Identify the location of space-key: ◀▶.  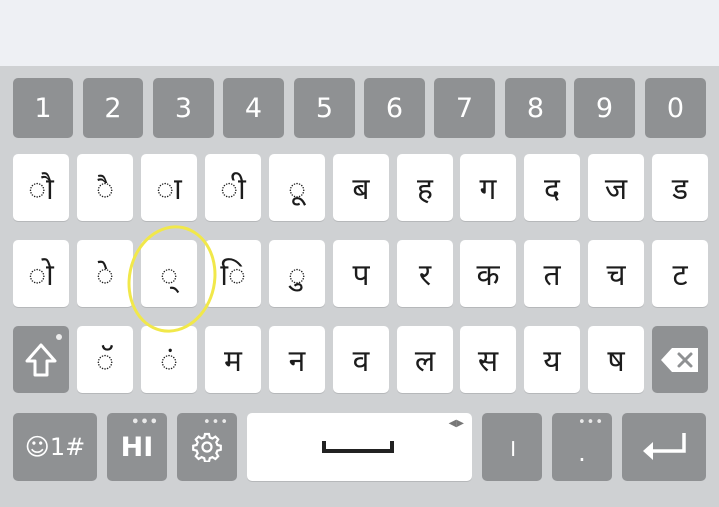
(359, 447).